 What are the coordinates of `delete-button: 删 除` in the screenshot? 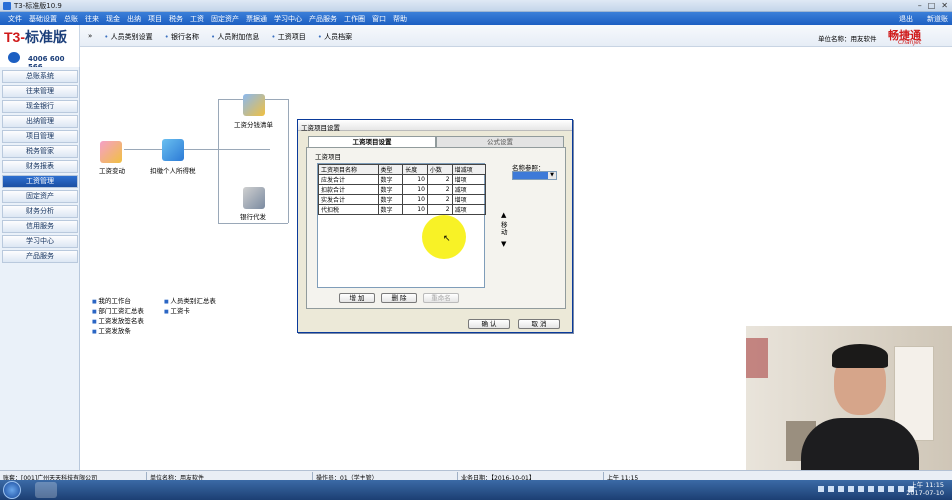 It's located at (399, 298).